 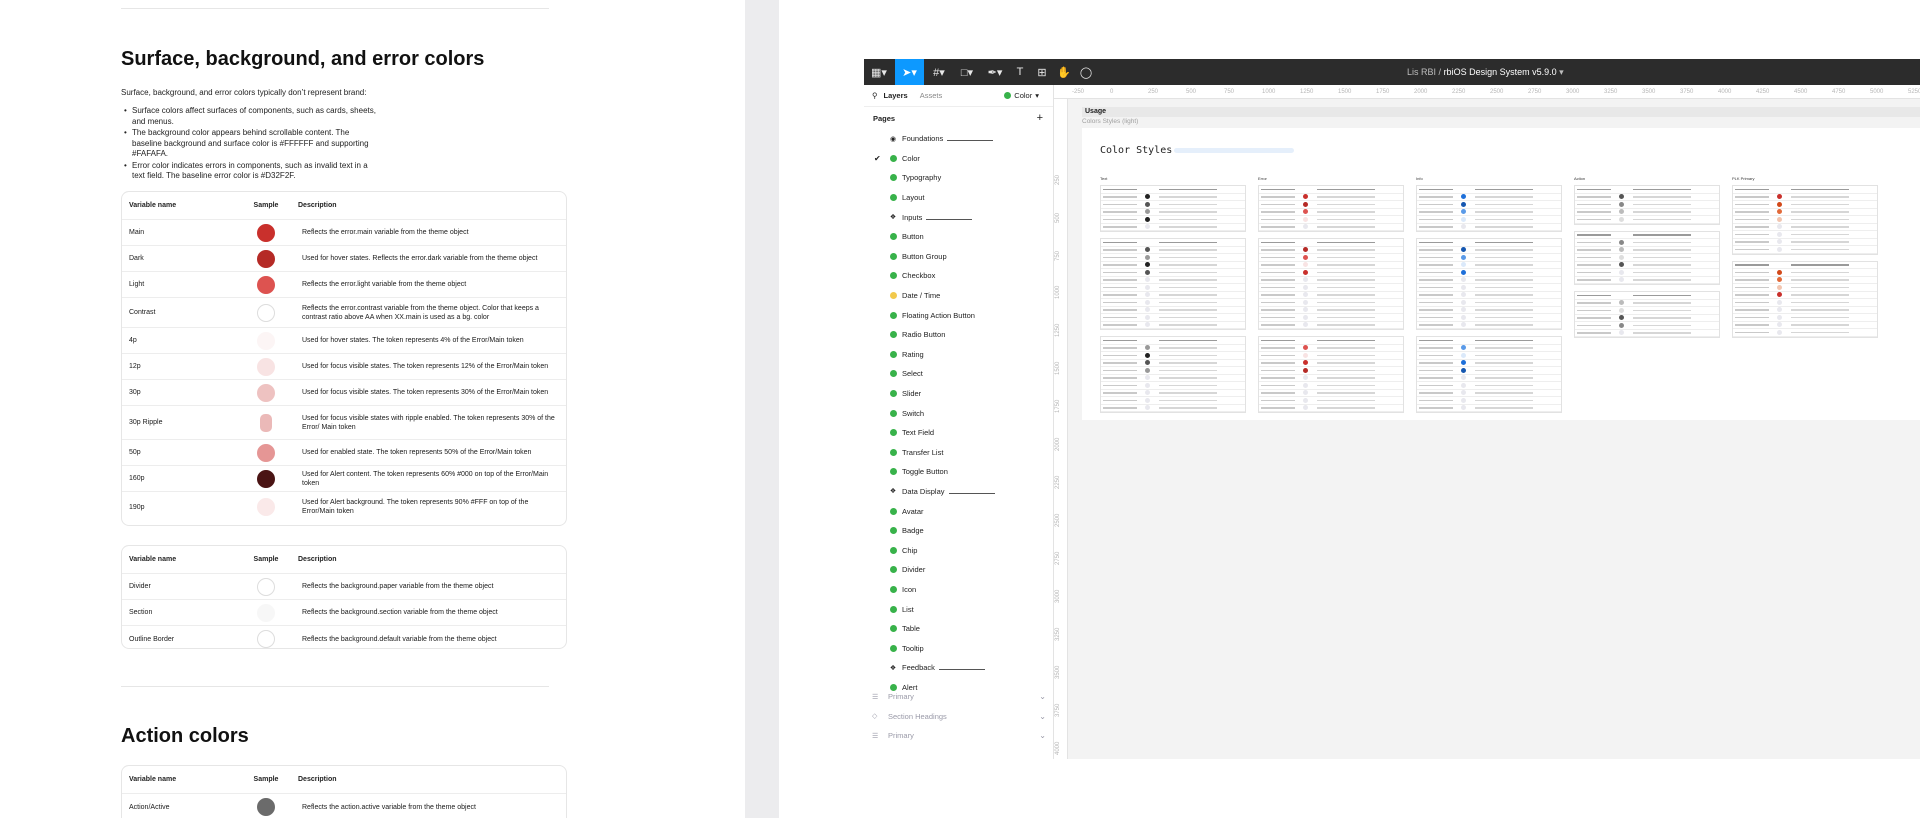 I want to click on search-icon: ⚲, so click(x=875, y=95).